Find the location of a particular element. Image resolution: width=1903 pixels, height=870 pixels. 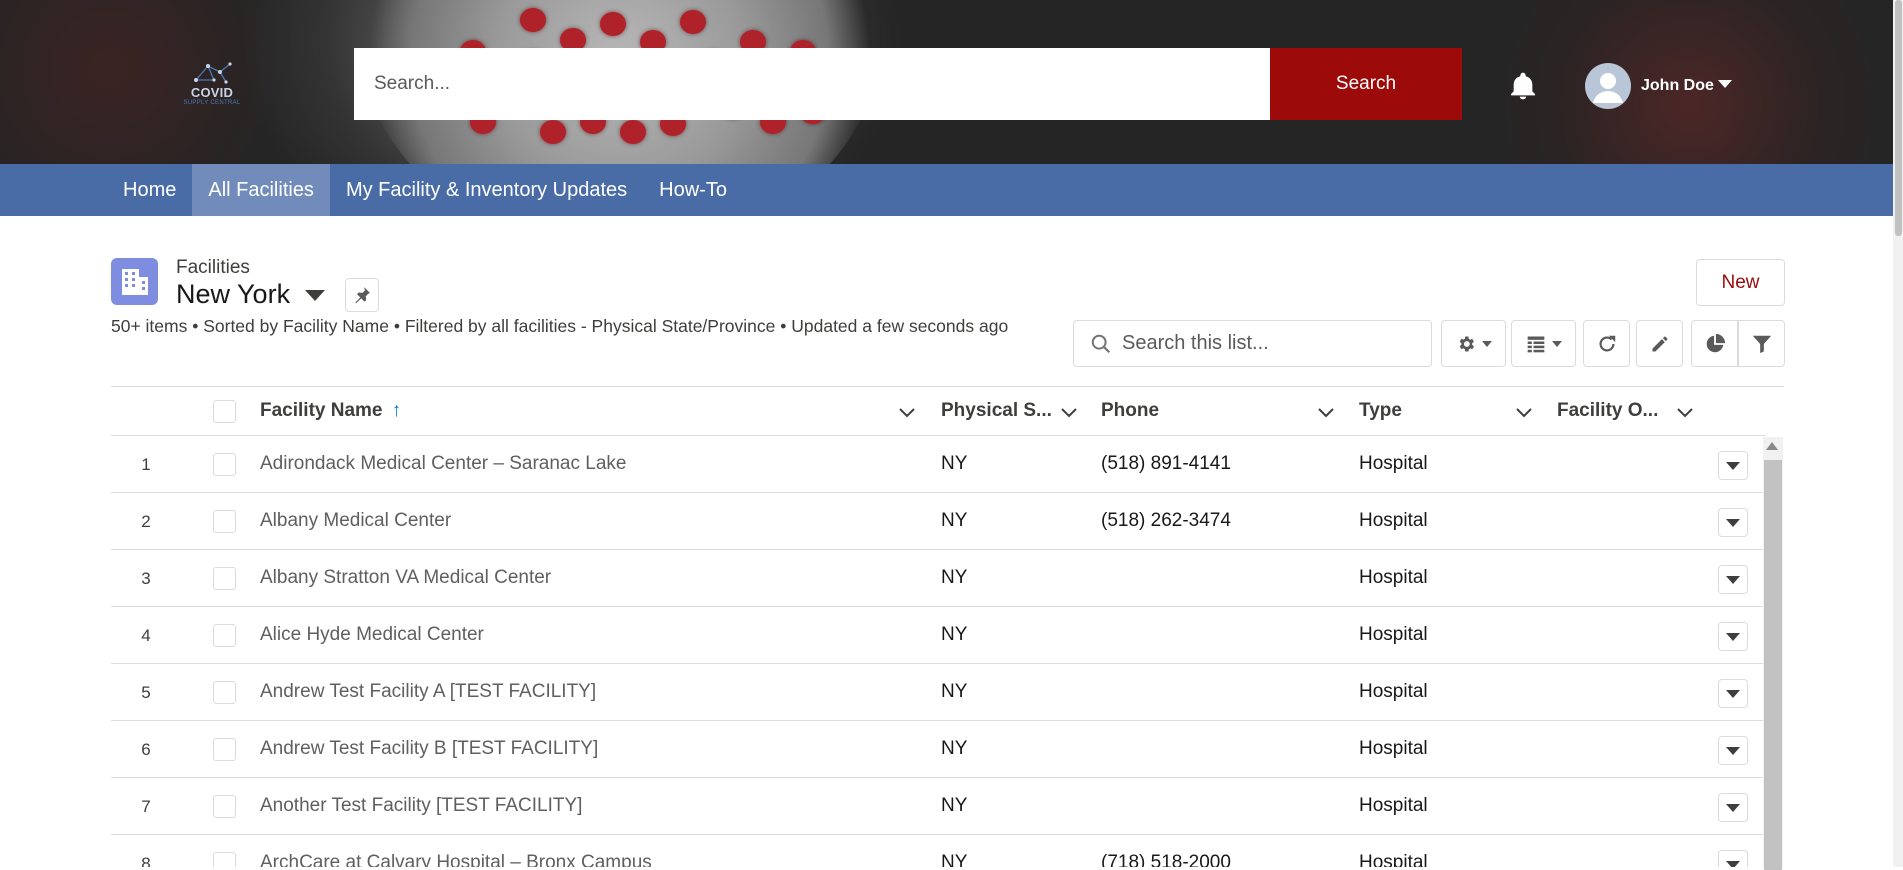

facility-name-link: Albany Stratton VA Medical Center is located at coordinates (405, 578).